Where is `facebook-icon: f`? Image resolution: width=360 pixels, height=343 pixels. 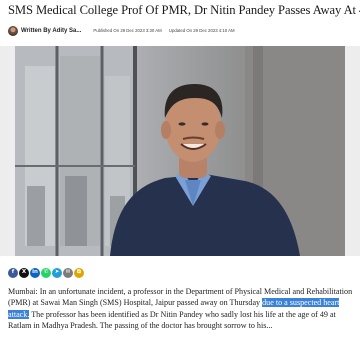 facebook-icon: f is located at coordinates (13, 273).